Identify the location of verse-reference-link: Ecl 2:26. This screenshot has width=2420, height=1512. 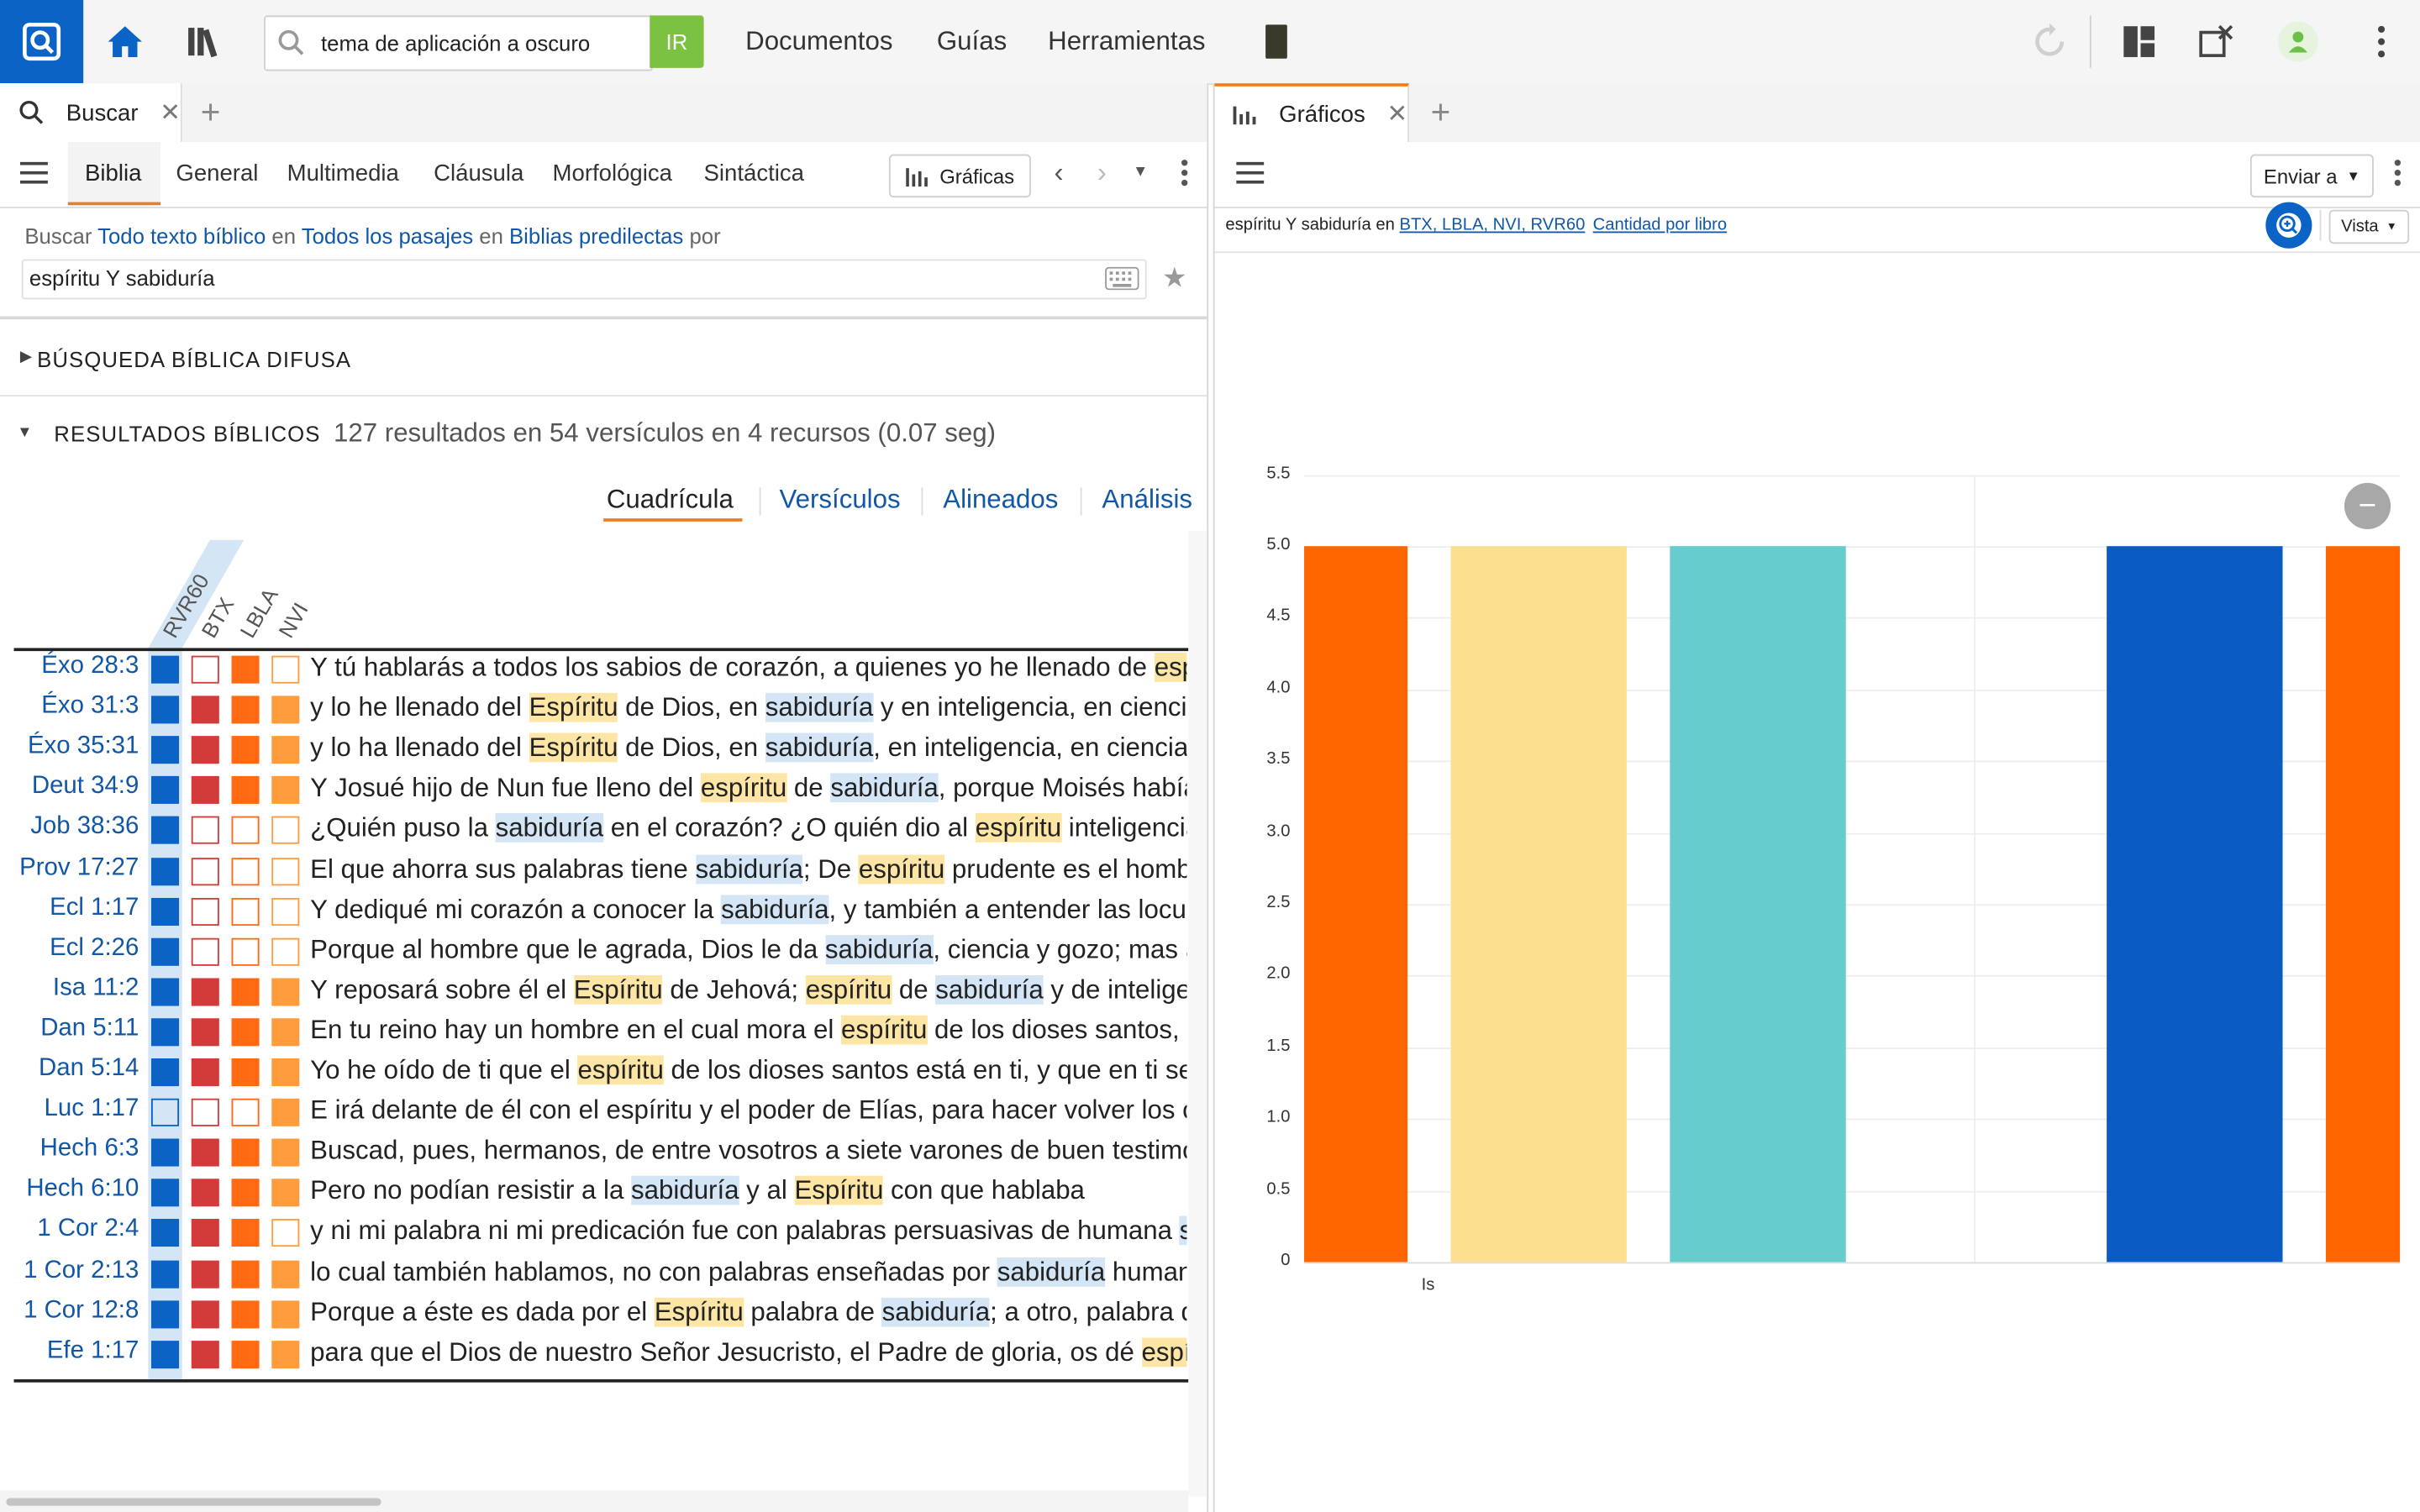
(69, 948).